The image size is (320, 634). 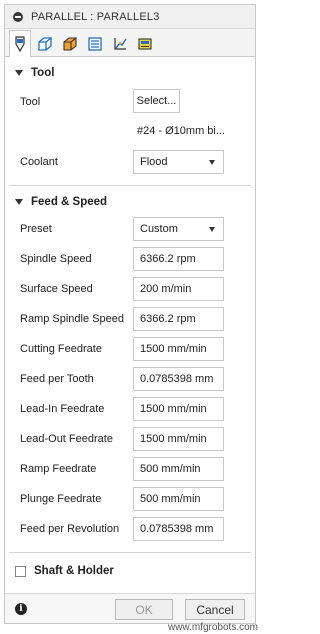 I want to click on ramp-spindle-speed-row: Ramp Spindle Speed 6366.2 rpm, so click(x=130, y=319).